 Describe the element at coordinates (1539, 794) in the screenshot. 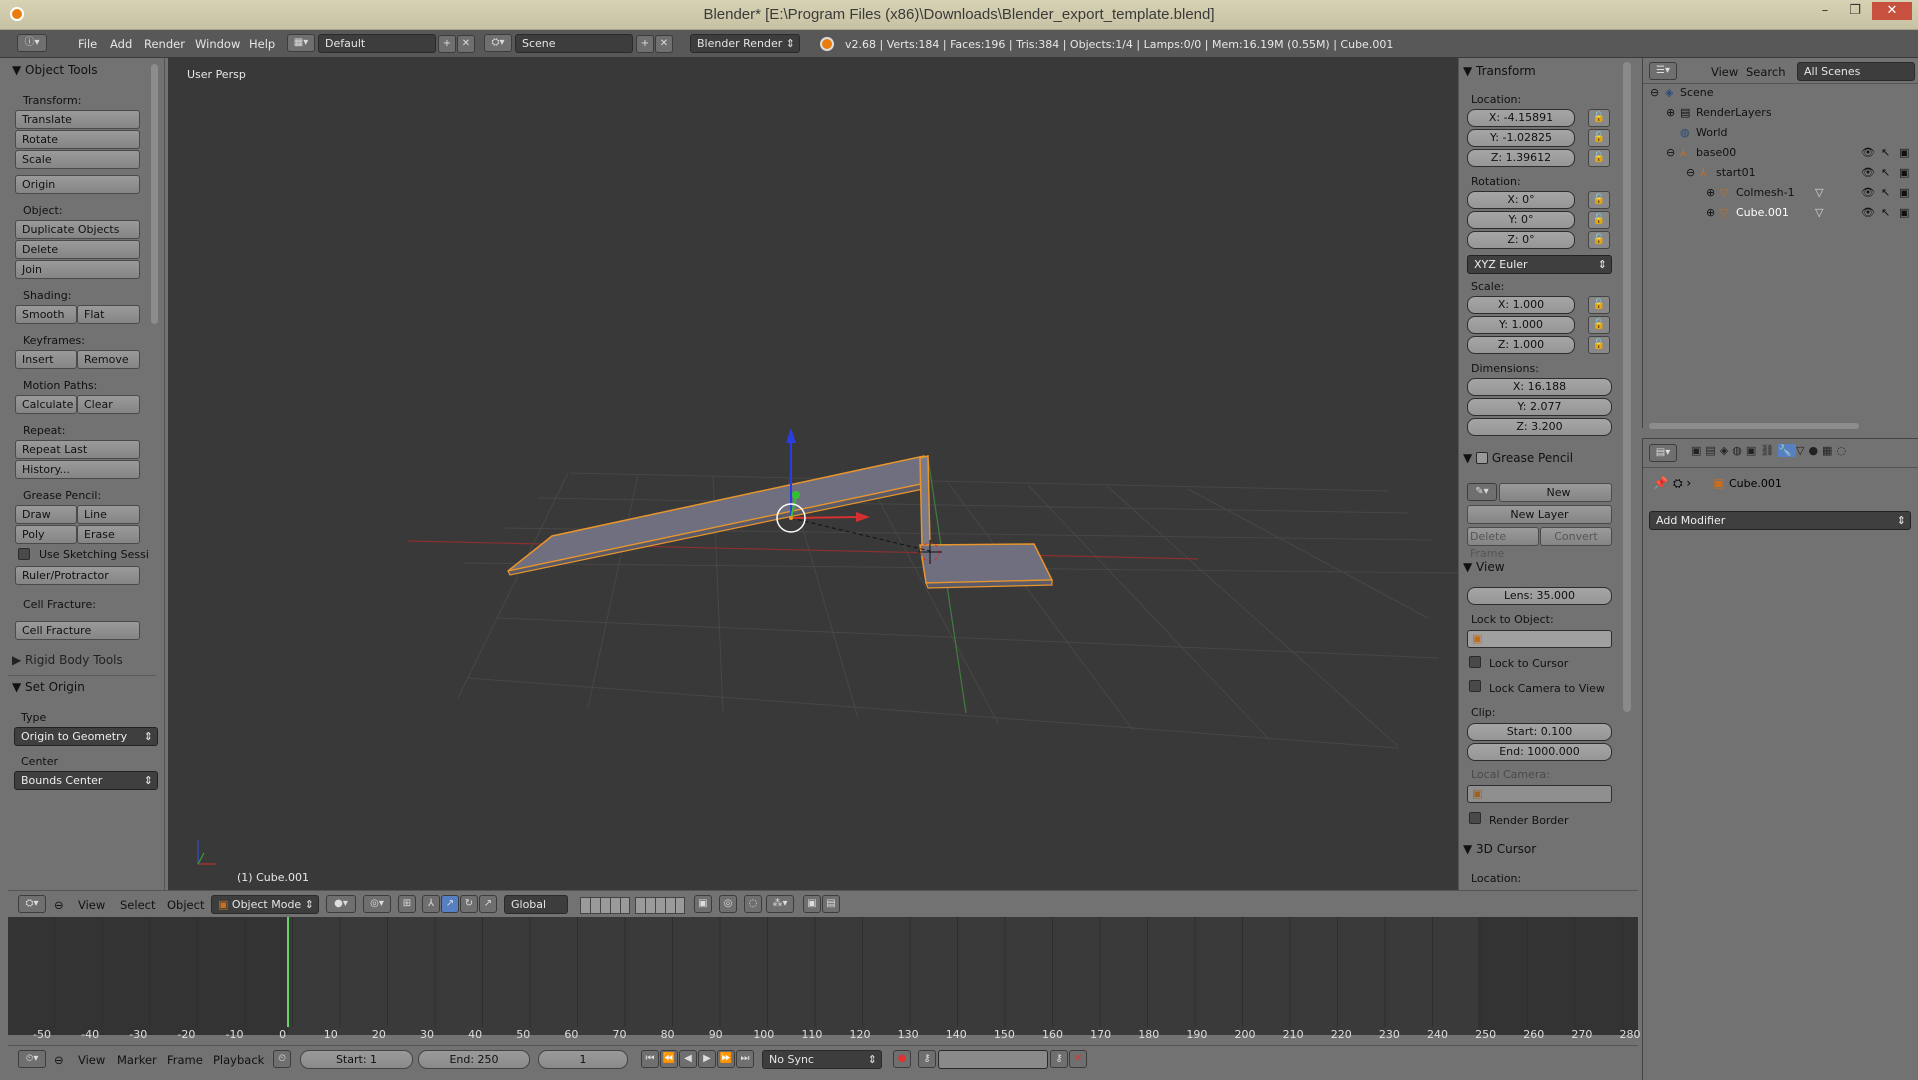

I see `local-camera-field: ▣` at that location.